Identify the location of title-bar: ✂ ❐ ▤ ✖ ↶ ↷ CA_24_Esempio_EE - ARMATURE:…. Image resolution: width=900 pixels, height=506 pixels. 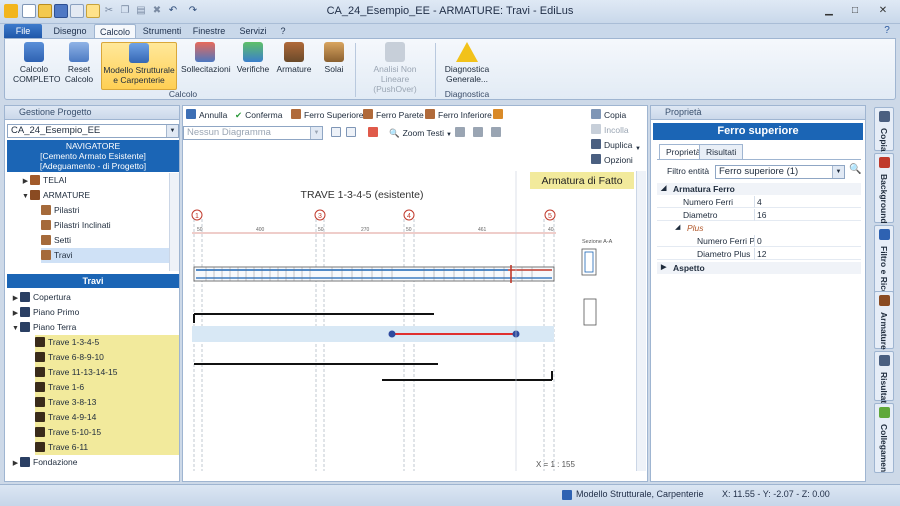
(450, 12).